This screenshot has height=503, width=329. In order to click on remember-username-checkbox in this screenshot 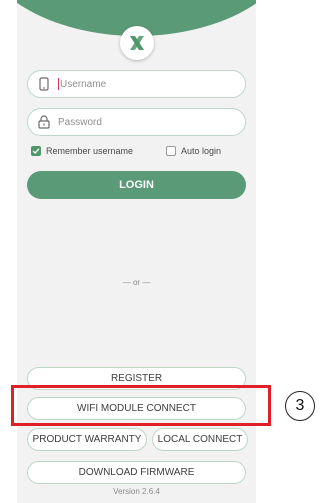, I will do `click(36, 151)`.